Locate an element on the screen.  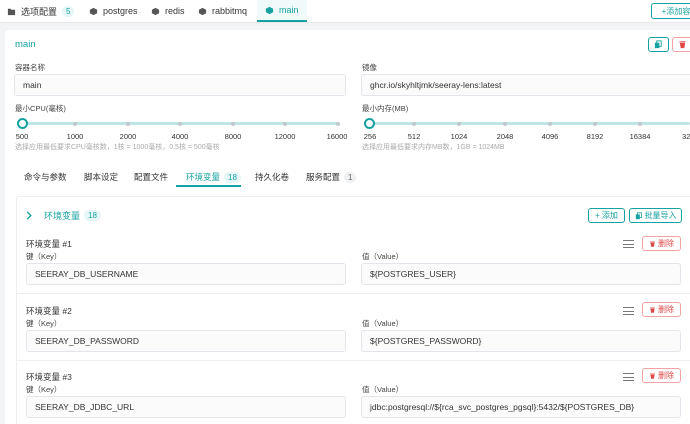
env-key-input: SEERAY_DB_JDBC_URL is located at coordinates (186, 407).